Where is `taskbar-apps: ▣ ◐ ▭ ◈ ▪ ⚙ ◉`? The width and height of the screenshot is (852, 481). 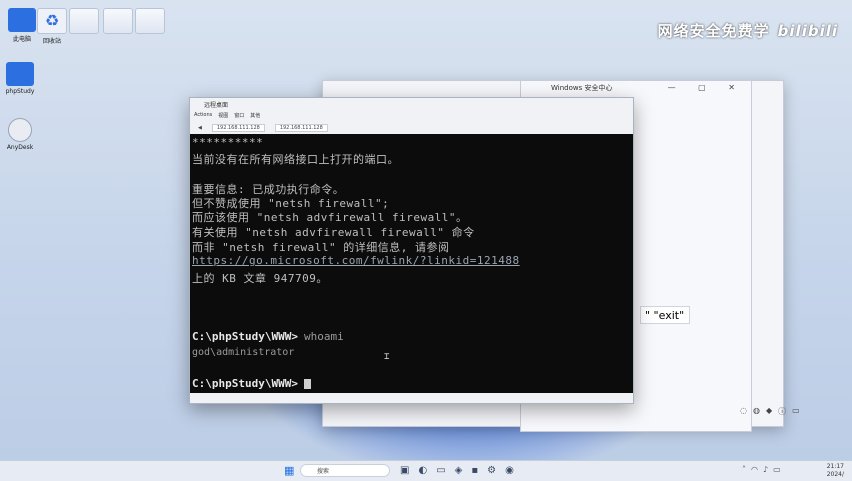
taskbar-apps: ▣ ◐ ▭ ◈ ▪ ⚙ ◉ is located at coordinates (457, 470).